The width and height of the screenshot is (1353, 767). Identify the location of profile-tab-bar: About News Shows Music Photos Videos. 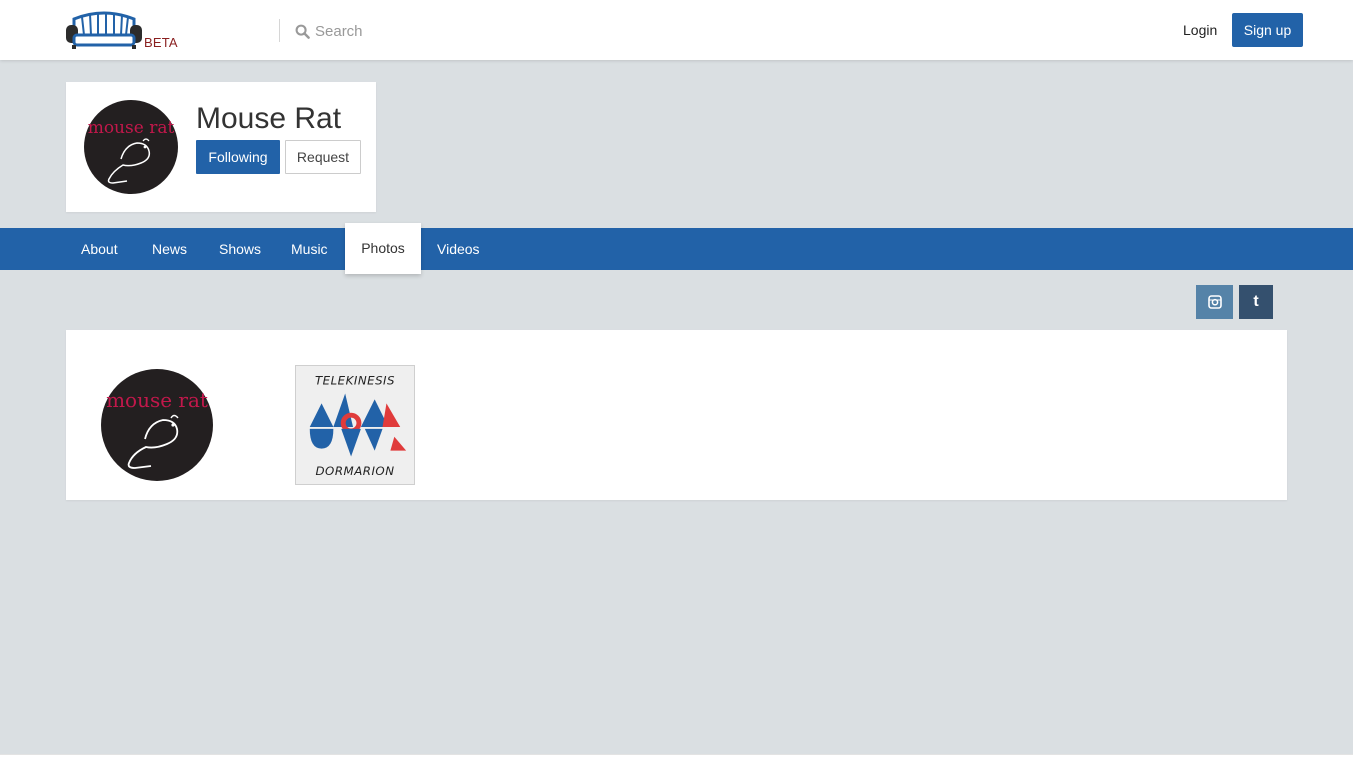
(676, 248).